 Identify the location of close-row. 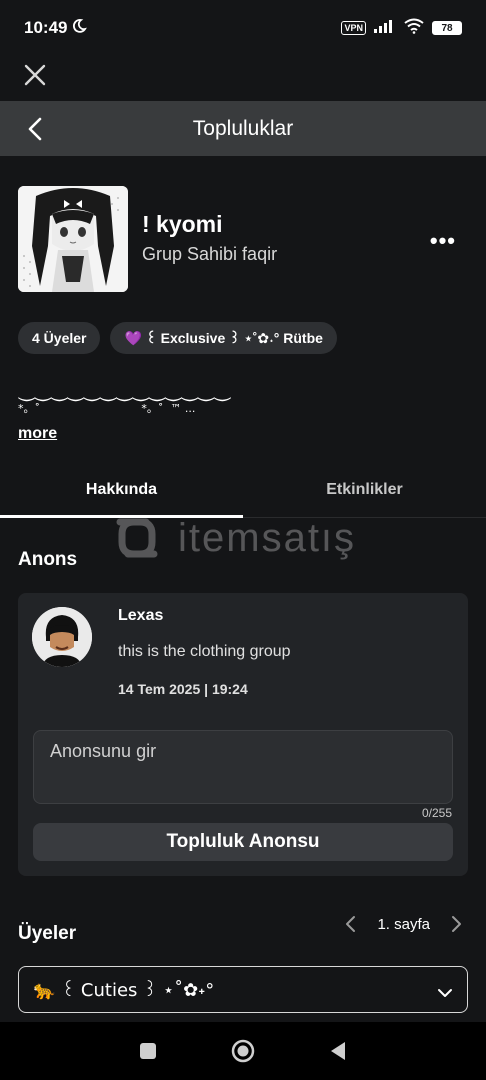
(243, 78).